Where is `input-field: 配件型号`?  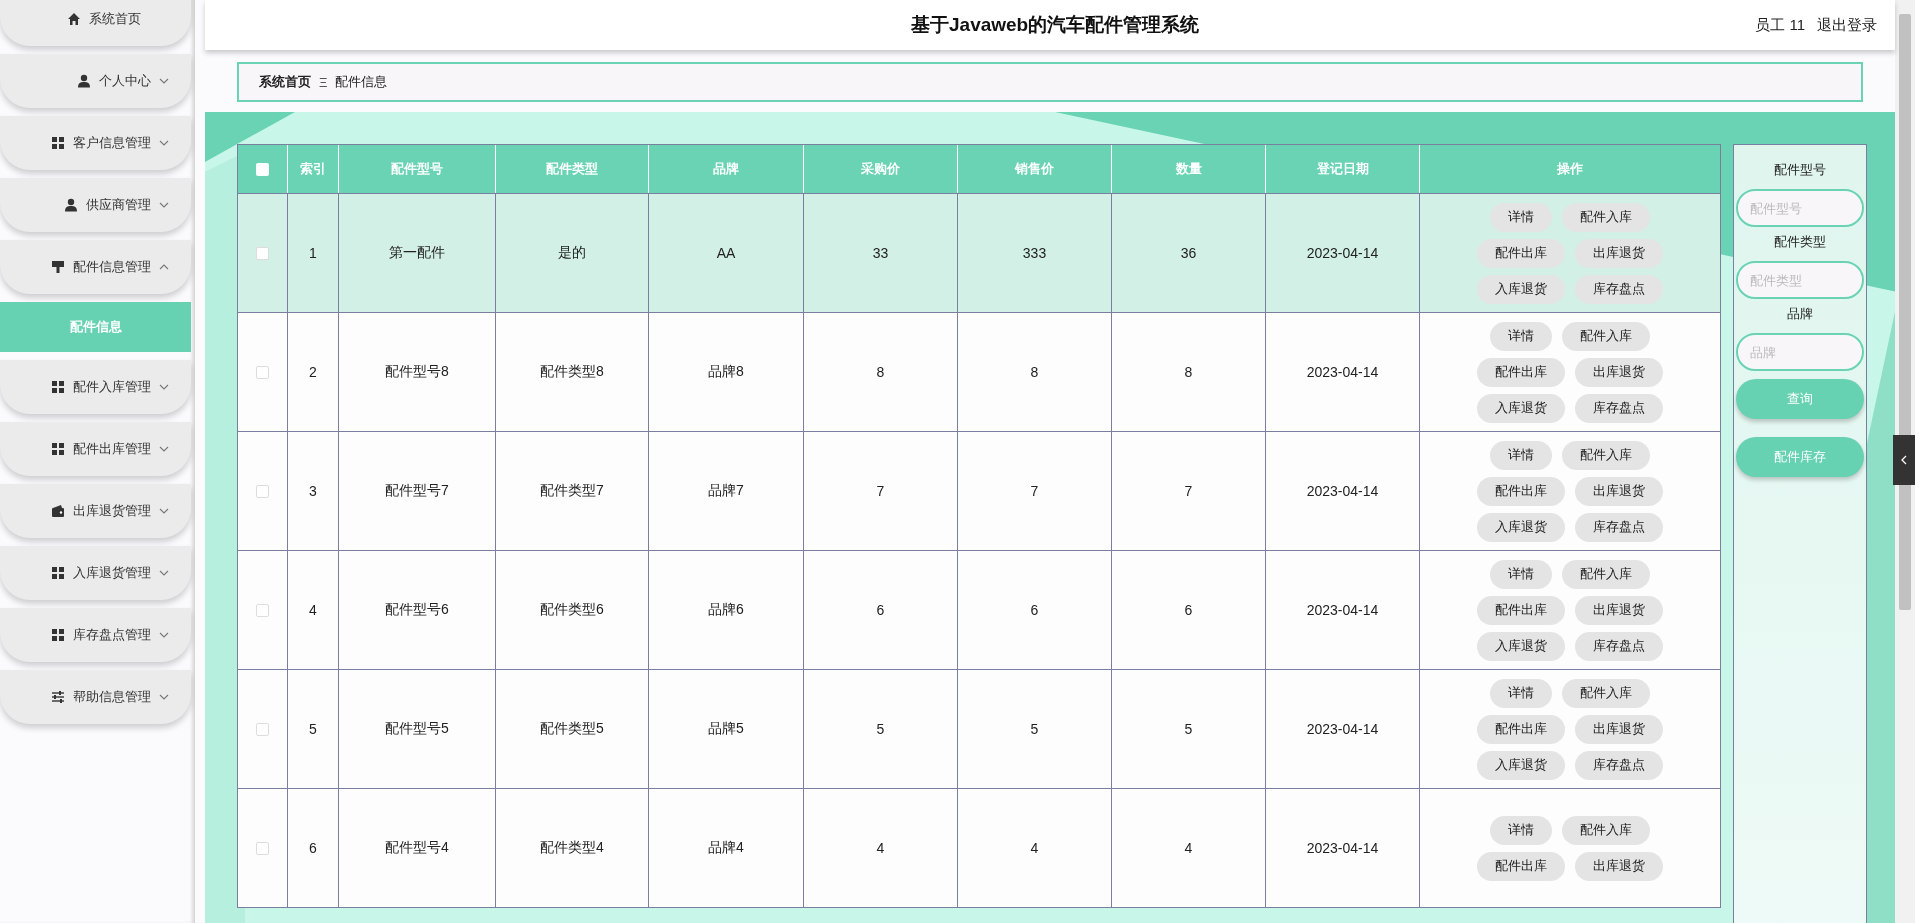
input-field: 配件型号 is located at coordinates (1800, 208).